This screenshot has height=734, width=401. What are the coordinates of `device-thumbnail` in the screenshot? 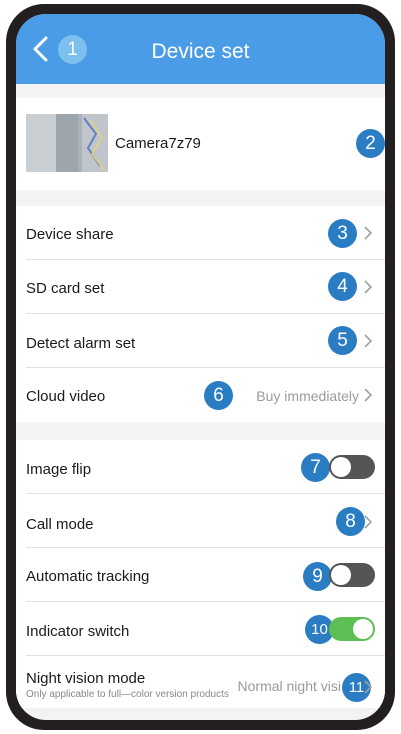 It's located at (67, 143).